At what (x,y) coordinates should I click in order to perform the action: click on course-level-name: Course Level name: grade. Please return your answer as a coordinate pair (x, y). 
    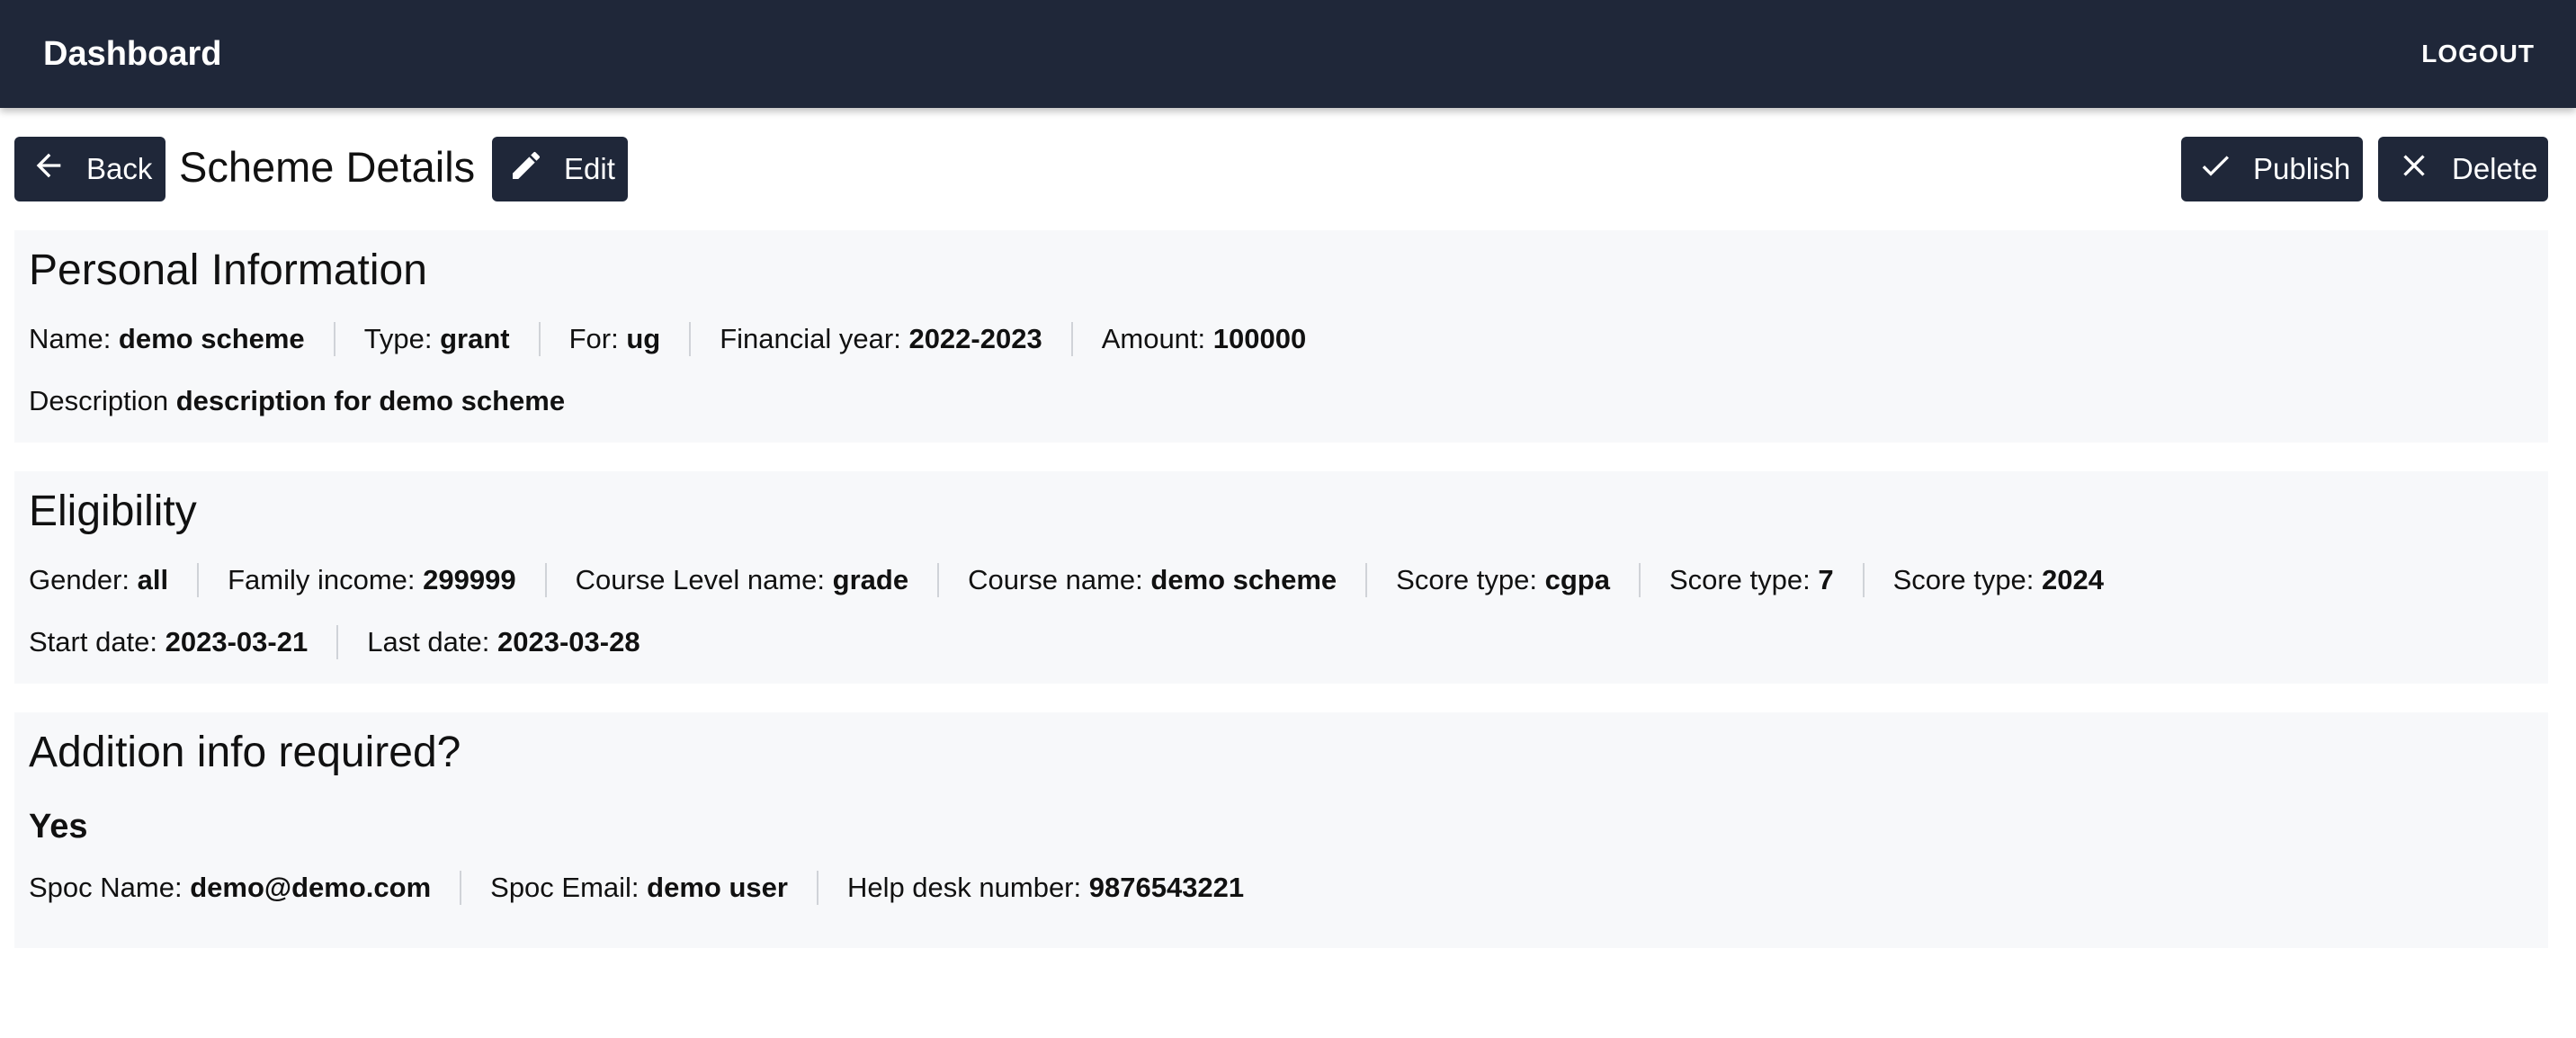
    Looking at the image, I should click on (742, 579).